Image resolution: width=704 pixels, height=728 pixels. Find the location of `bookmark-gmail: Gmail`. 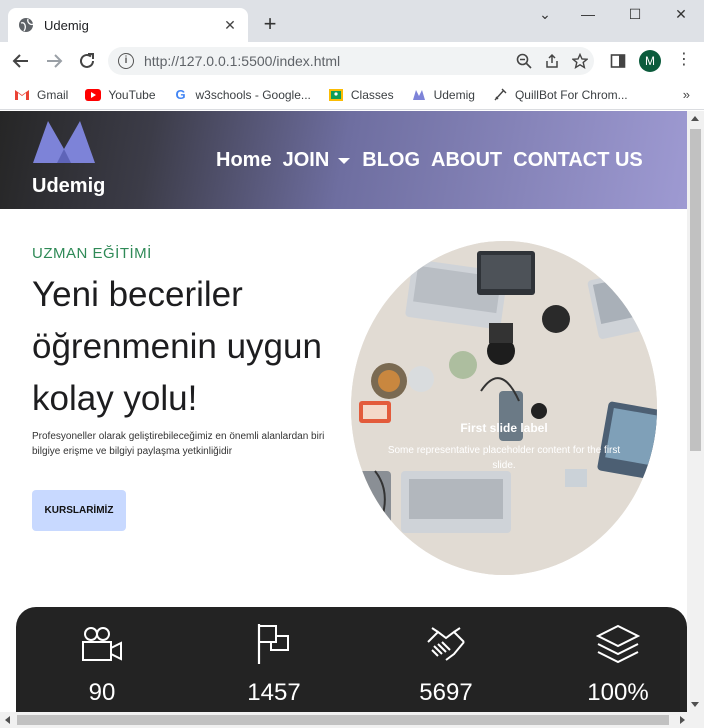

bookmark-gmail: Gmail is located at coordinates (41, 95).